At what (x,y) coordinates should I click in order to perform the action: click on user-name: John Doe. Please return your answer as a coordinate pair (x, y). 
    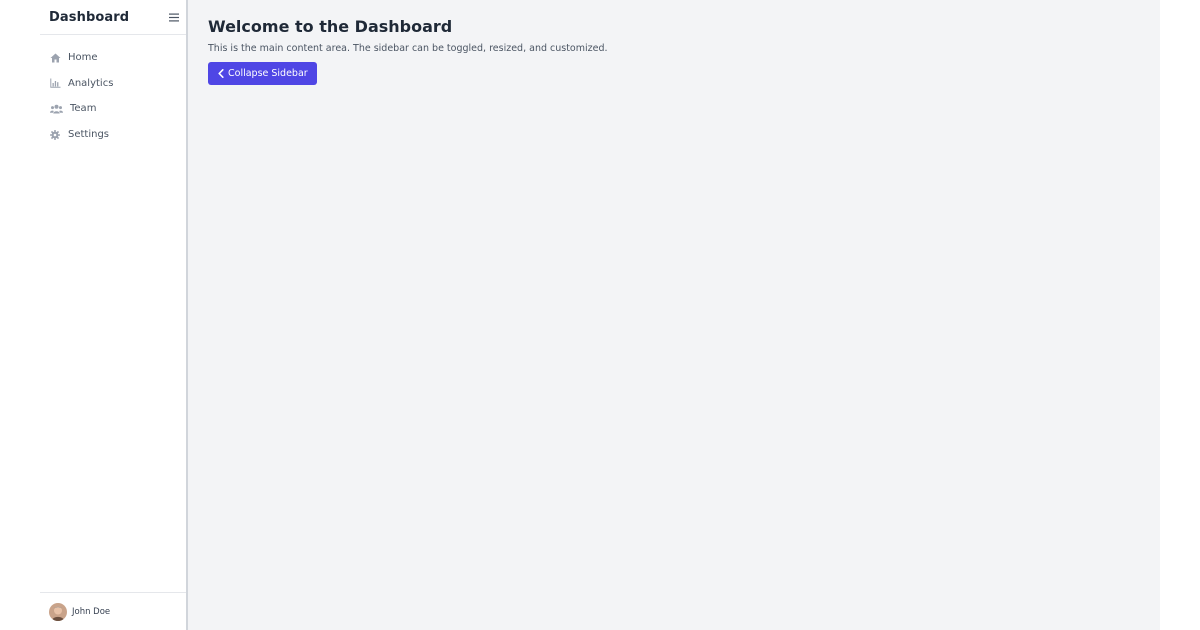
    Looking at the image, I should click on (91, 611).